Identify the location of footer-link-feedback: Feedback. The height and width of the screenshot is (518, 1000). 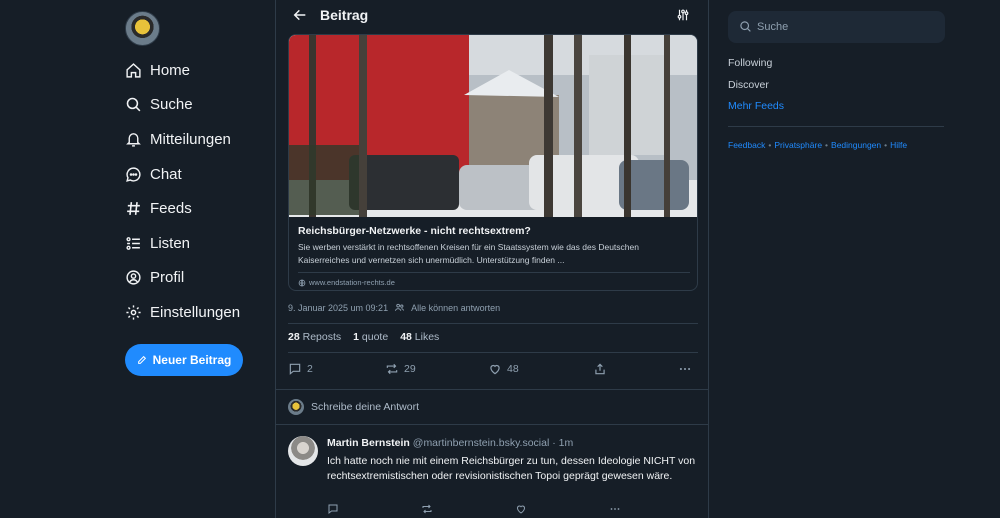
(746, 145).